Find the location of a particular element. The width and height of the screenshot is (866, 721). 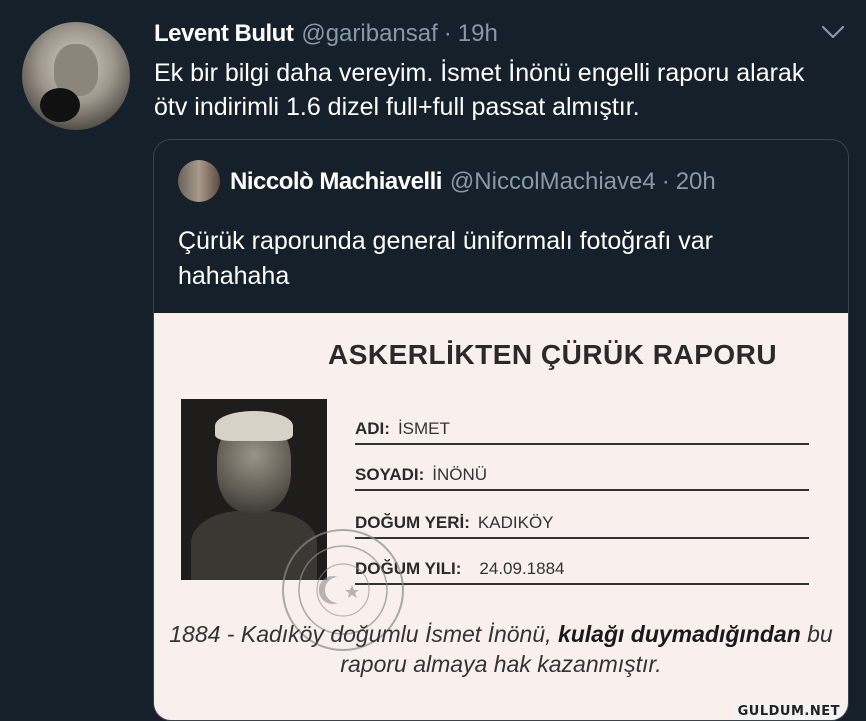

field-label: ADI: is located at coordinates (372, 428).